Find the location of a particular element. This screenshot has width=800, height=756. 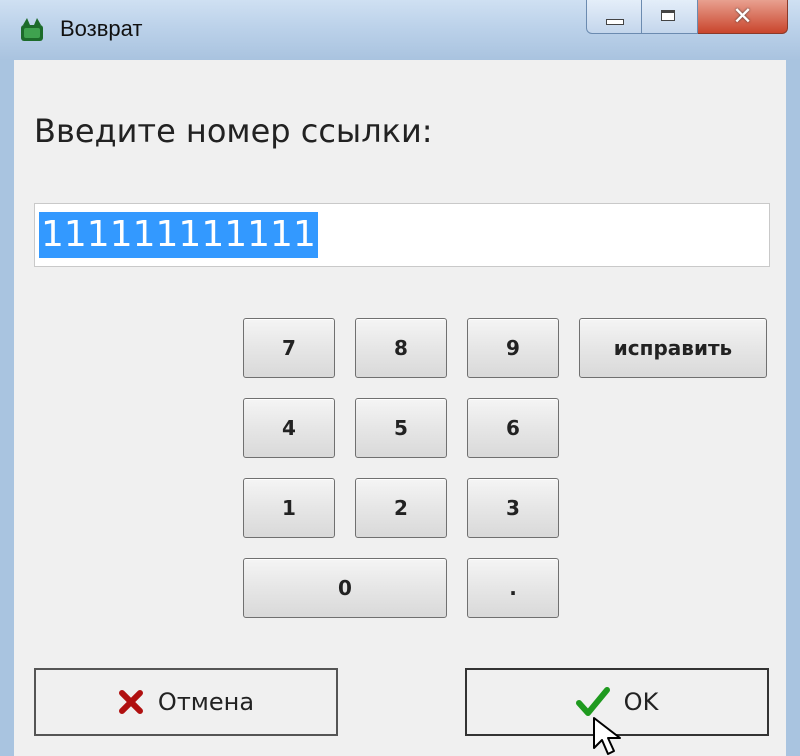

check-icon is located at coordinates (592, 701).